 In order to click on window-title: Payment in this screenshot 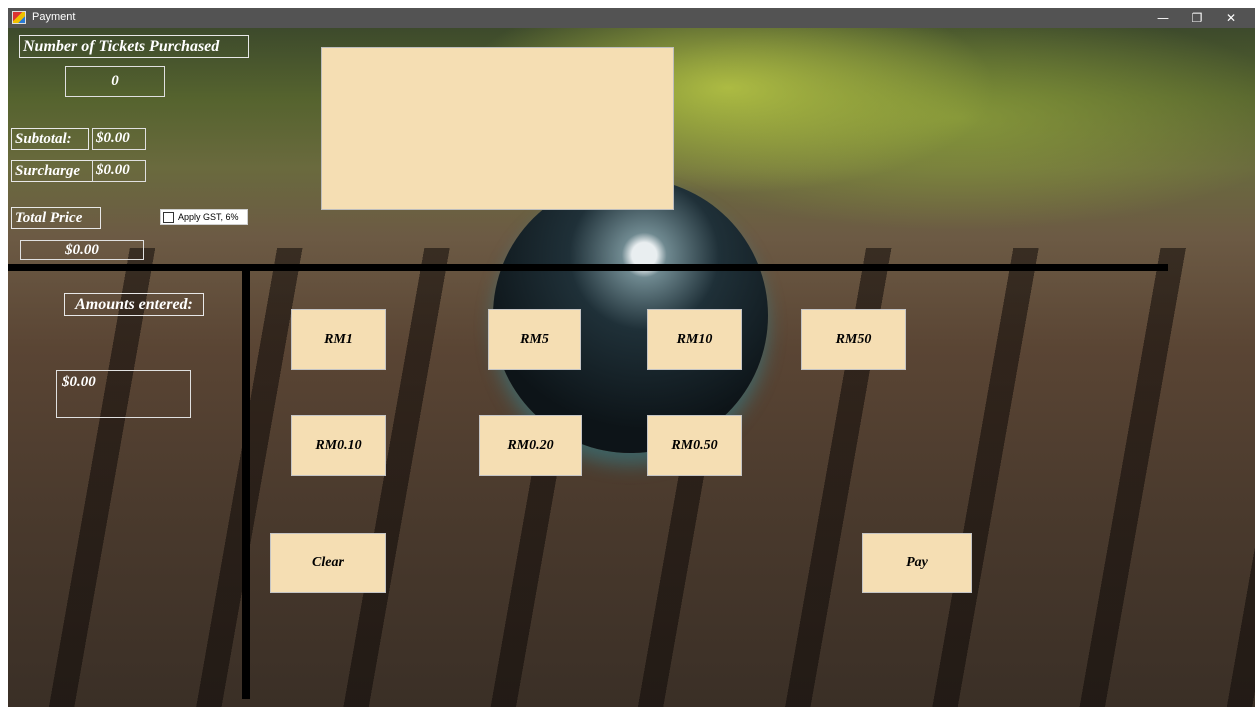, I will do `click(54, 17)`.